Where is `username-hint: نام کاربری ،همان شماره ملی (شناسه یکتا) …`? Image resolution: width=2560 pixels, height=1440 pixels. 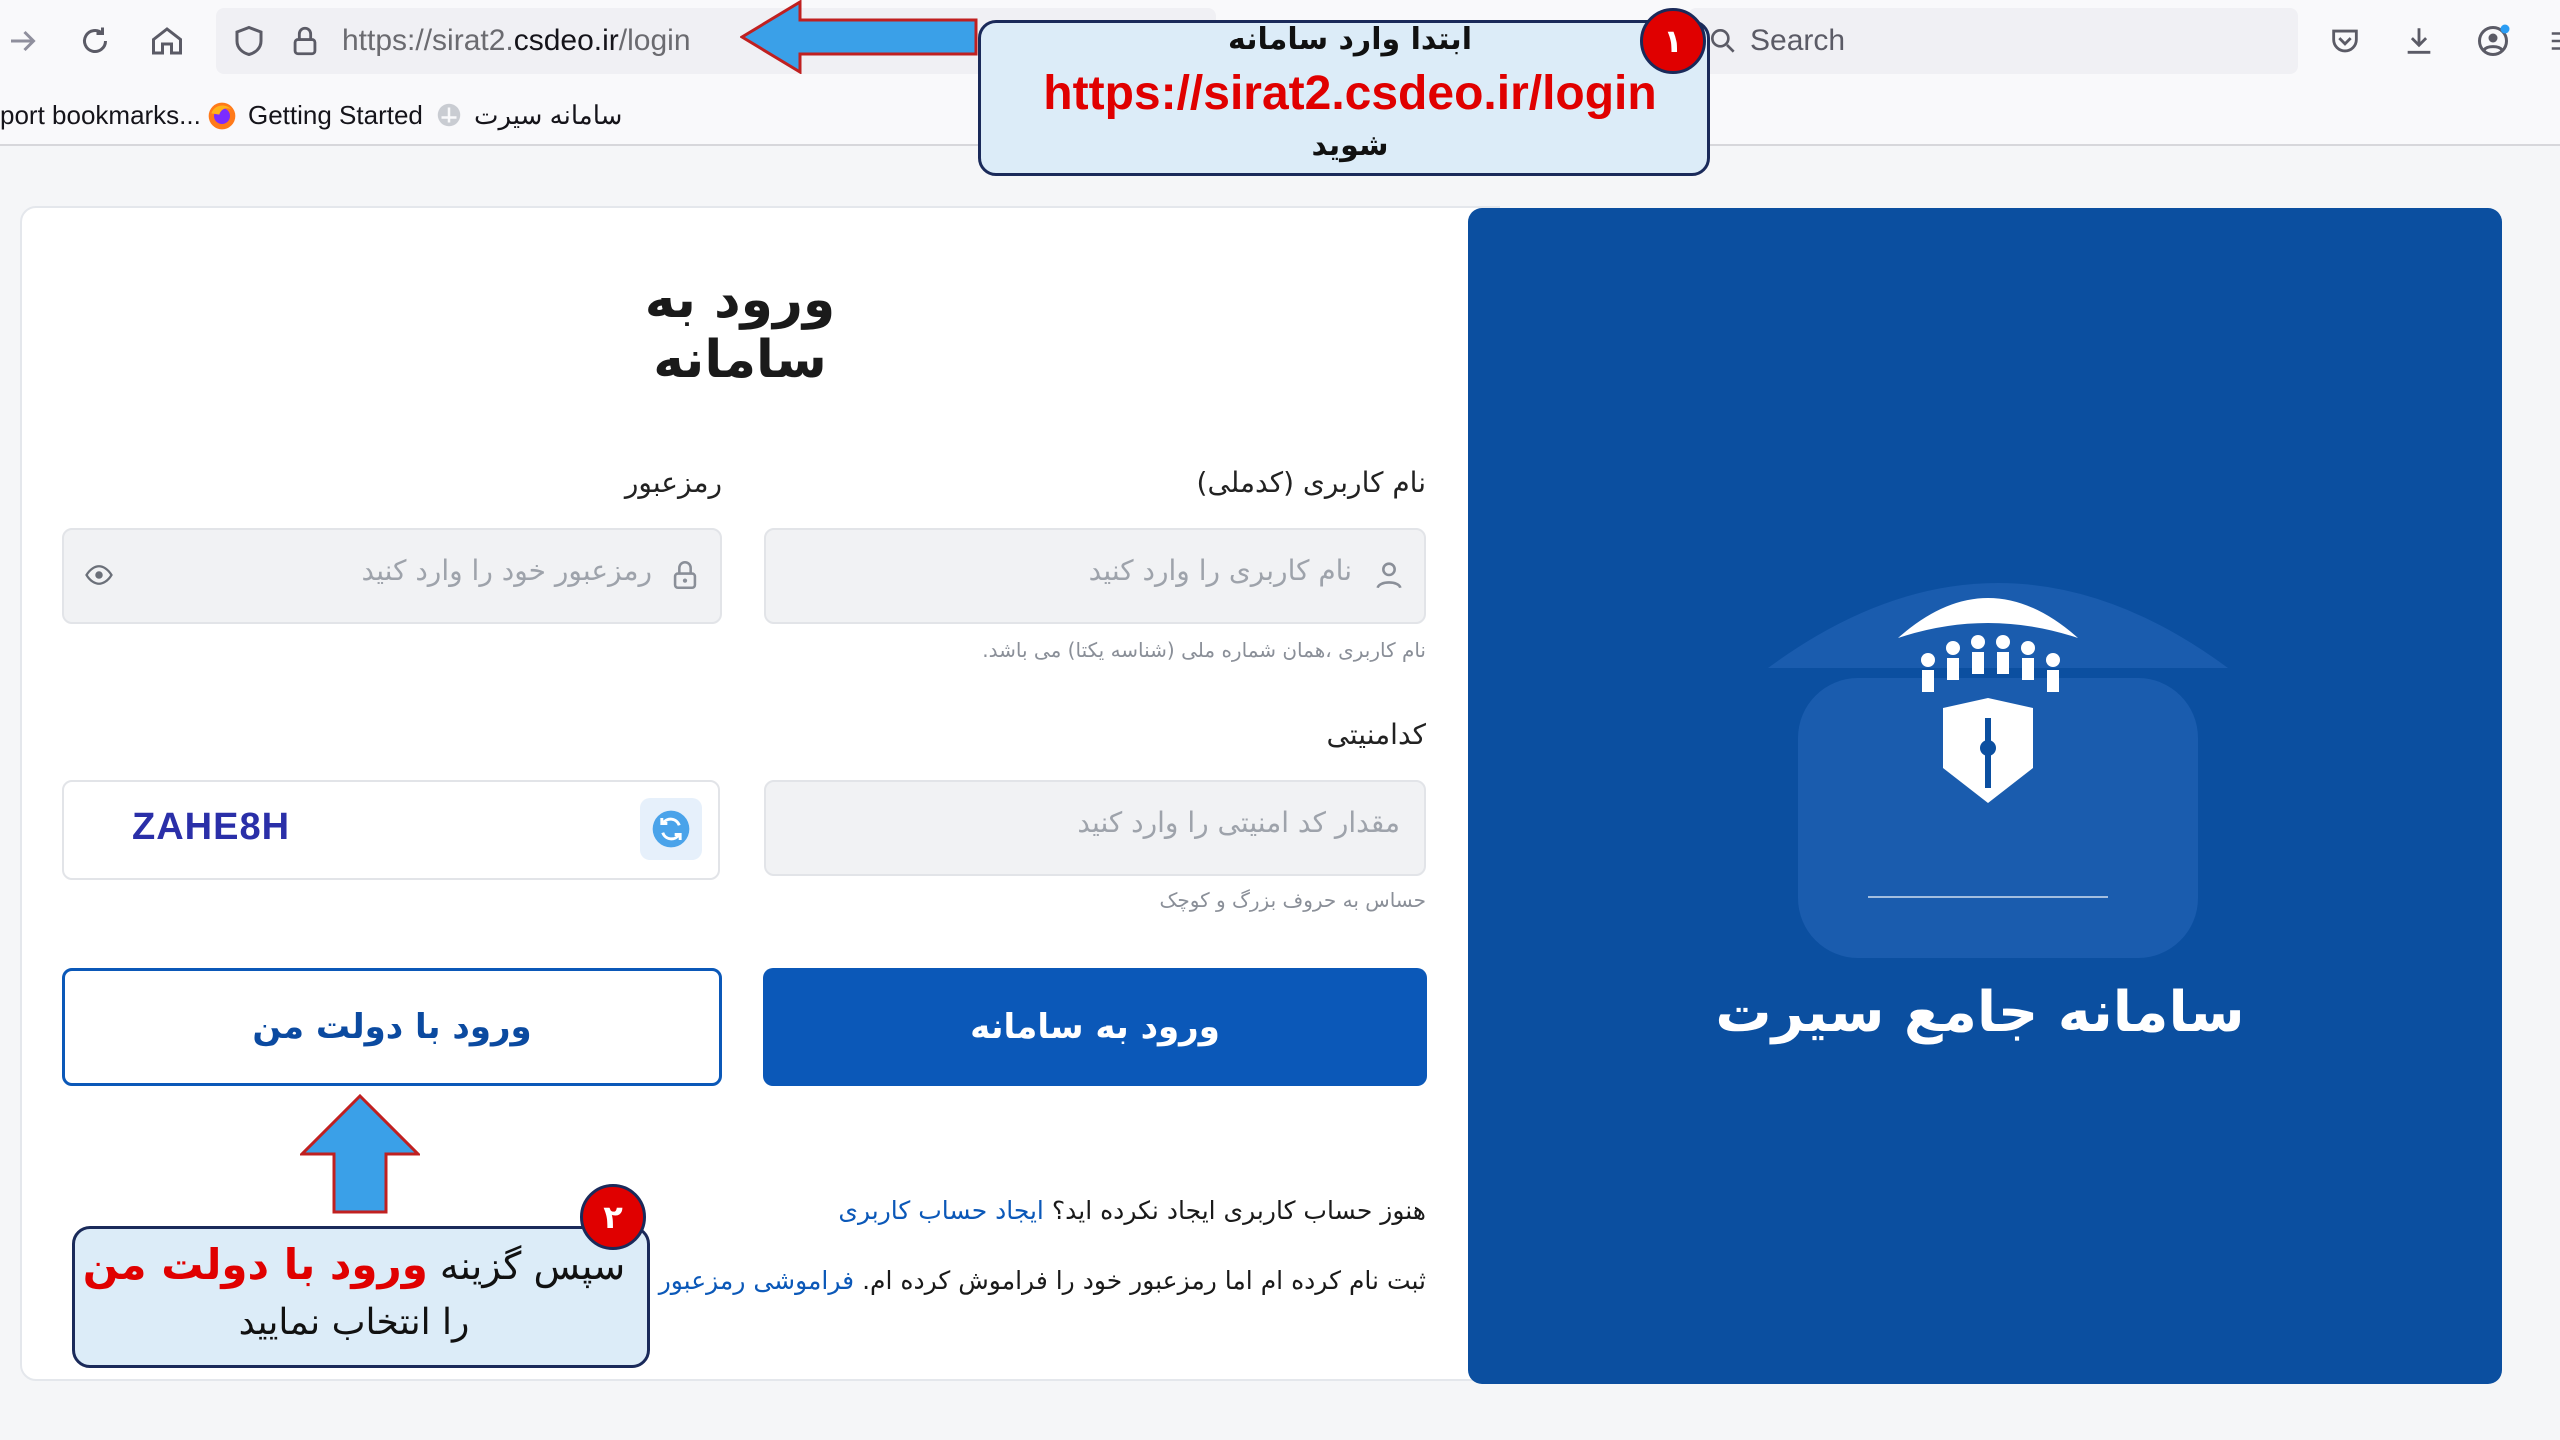
username-hint: نام کاربری ،همان شماره ملی (شناسه یکتا) … is located at coordinates (1204, 650).